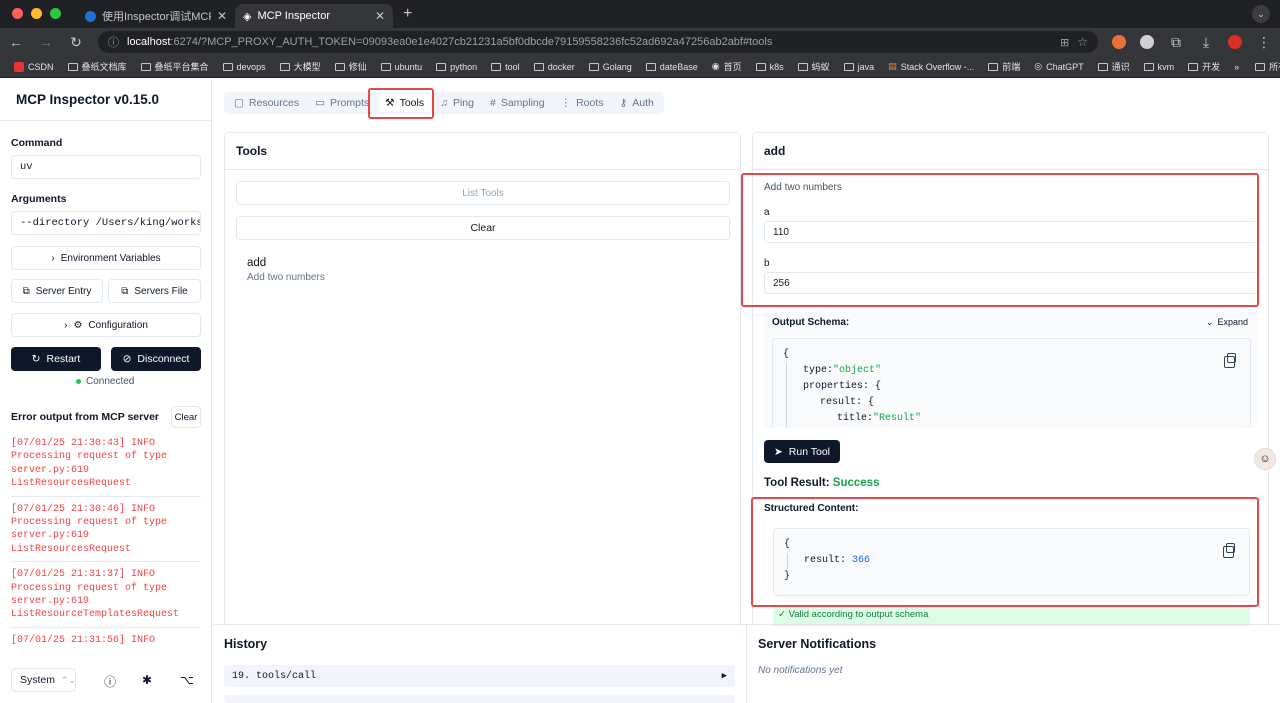 The image size is (1280, 703). Describe the element at coordinates (814, 66) in the screenshot. I see `bookmark-folder: 蚂蚁` at that location.